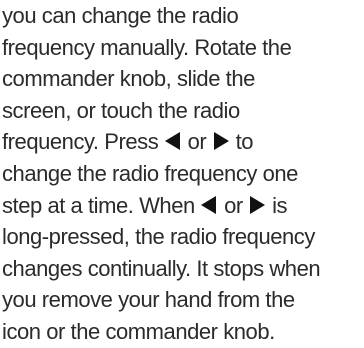 The width and height of the screenshot is (364, 348). I want to click on paragraph-line: change the radio frequency one, so click(150, 173).